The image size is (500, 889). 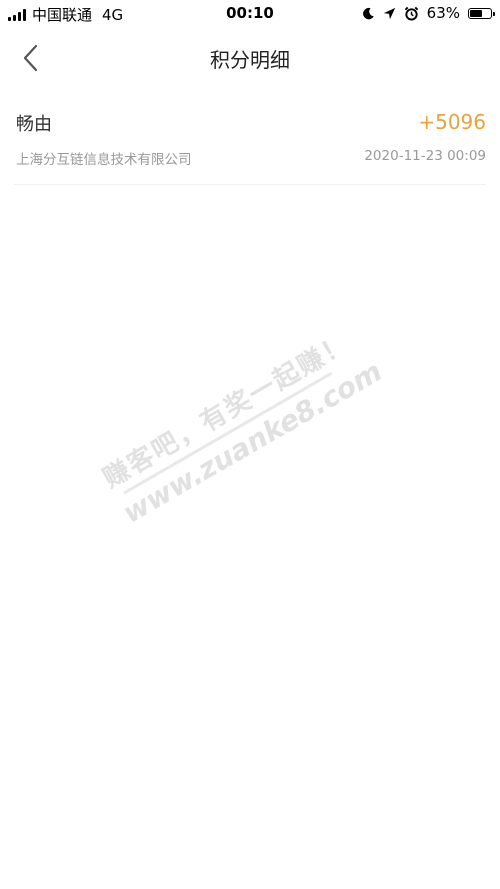 I want to click on status-right: 63%, so click(x=428, y=13).